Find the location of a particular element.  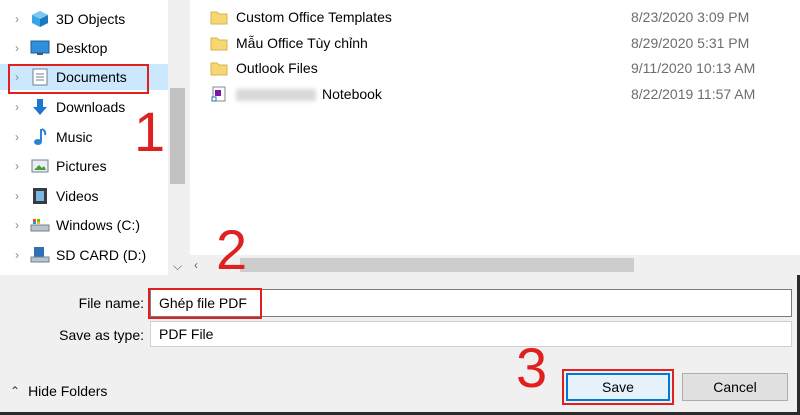

hide-folders-button: ⌃ Hide Folders is located at coordinates (58, 391).